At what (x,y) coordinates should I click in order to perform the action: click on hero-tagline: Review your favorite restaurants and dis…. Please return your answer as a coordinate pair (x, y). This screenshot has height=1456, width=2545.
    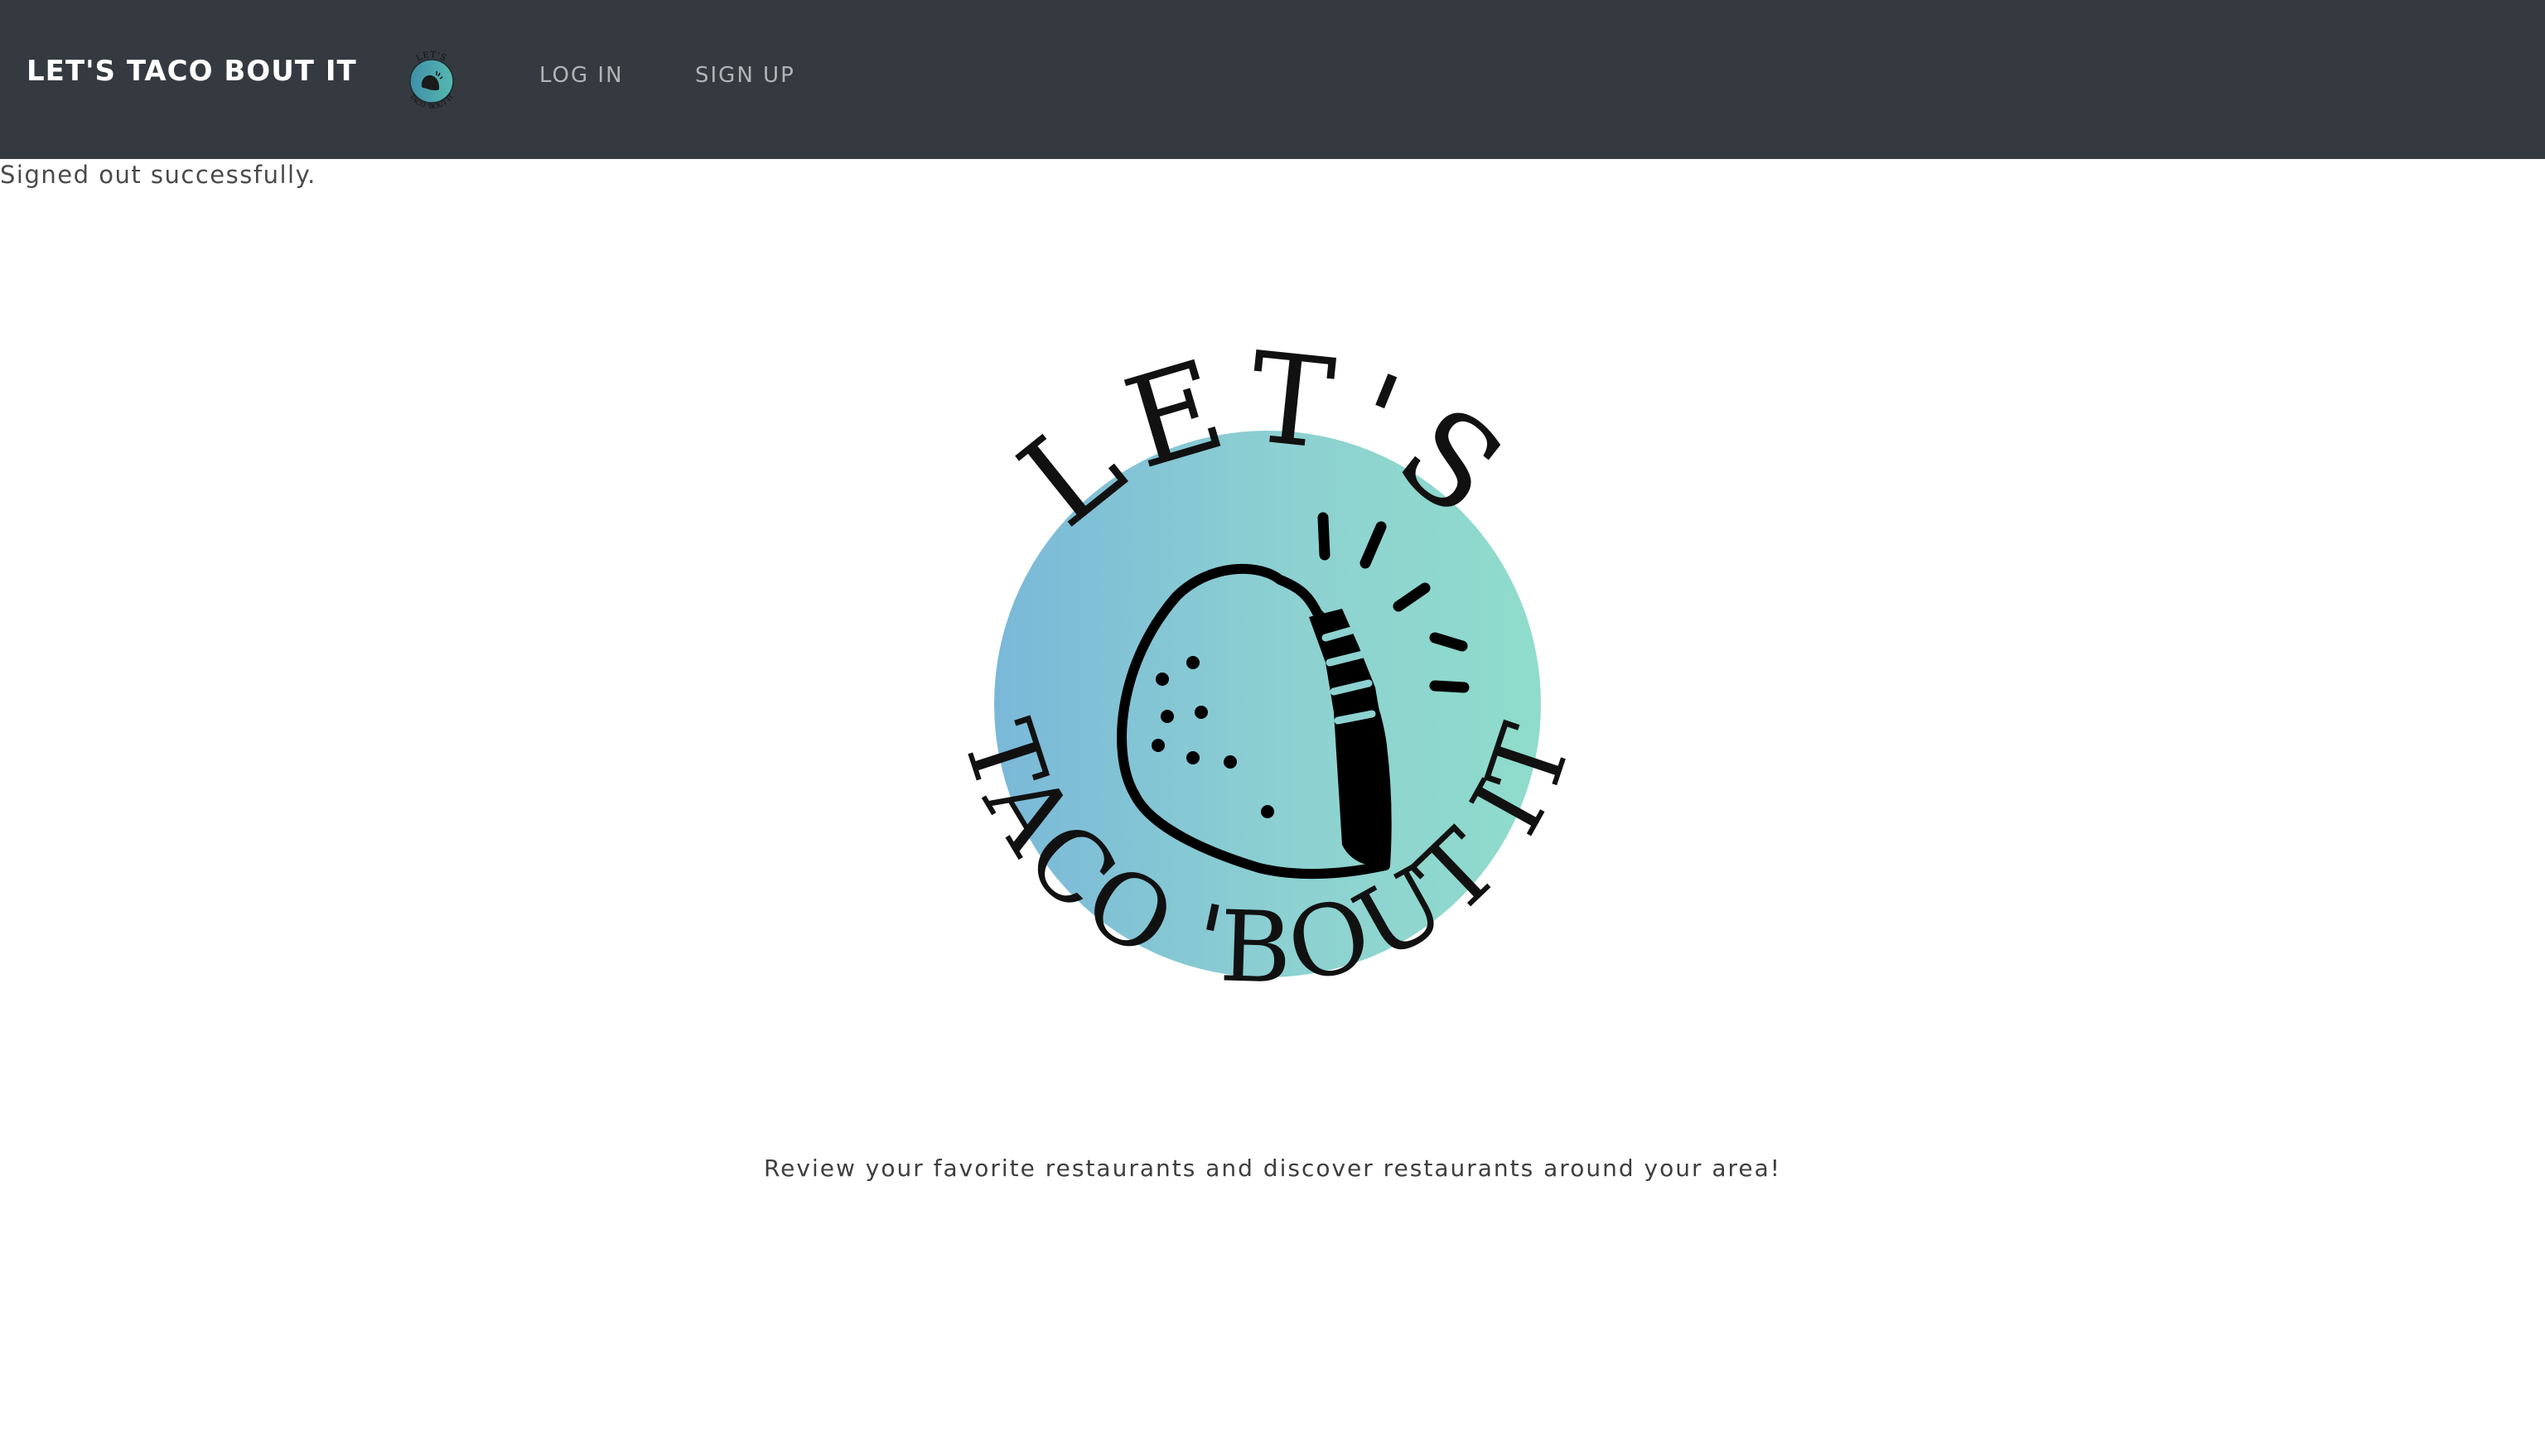
    Looking at the image, I should click on (1272, 1168).